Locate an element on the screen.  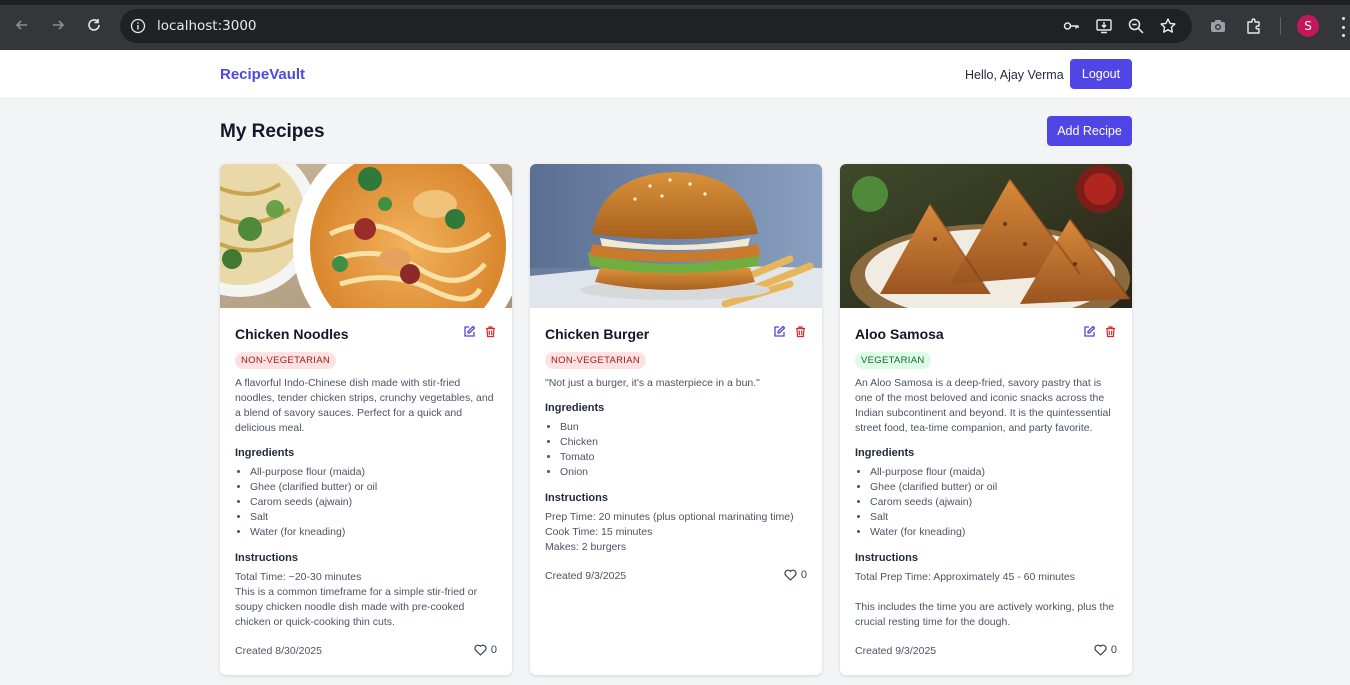
ingredient-item: Chicken is located at coordinates (579, 442).